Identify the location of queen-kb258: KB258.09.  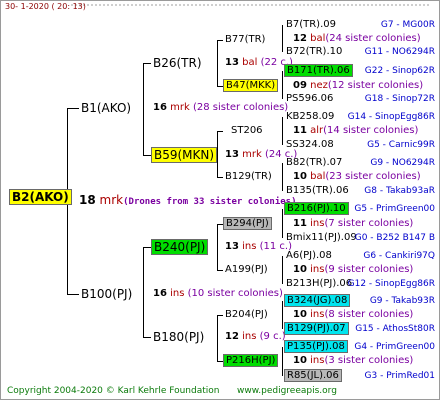
(310, 117).